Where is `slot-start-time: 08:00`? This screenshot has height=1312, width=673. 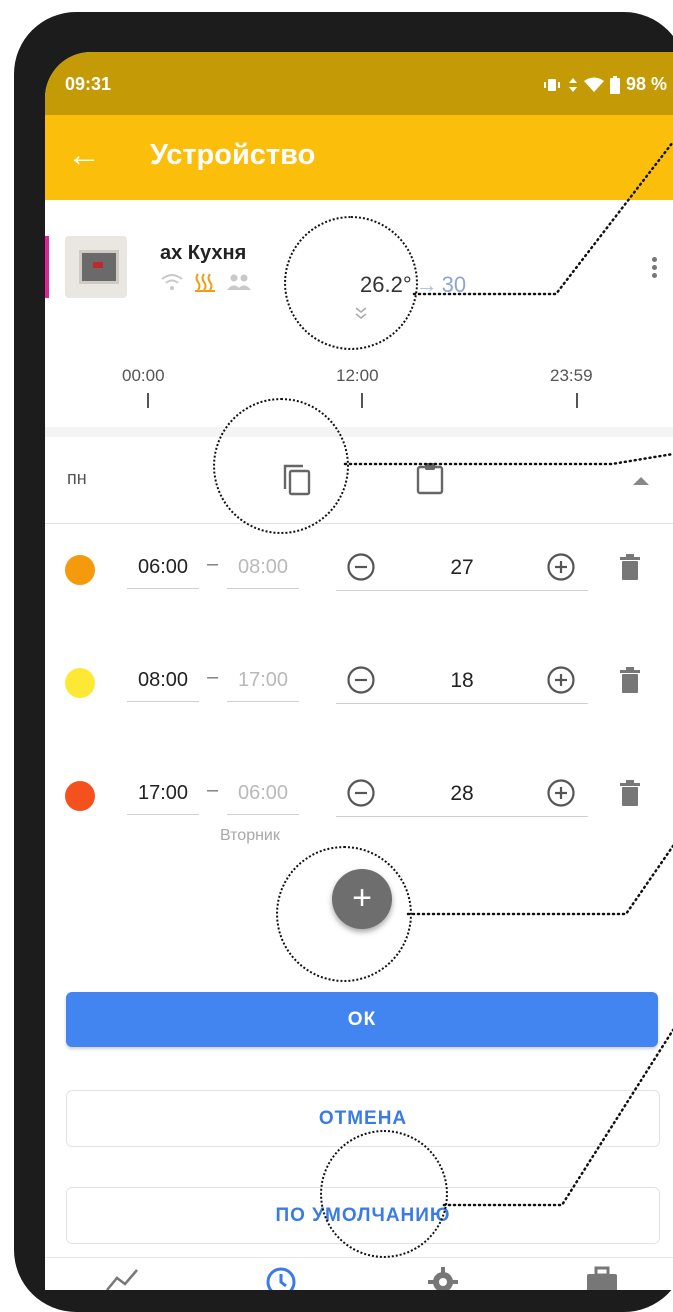 slot-start-time: 08:00 is located at coordinates (163, 680).